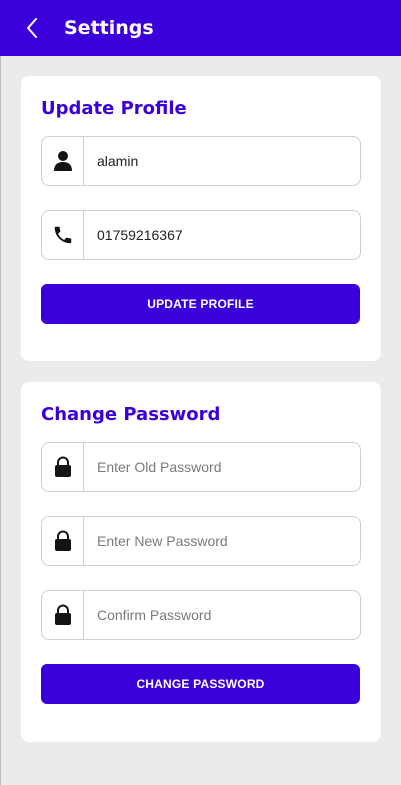 The width and height of the screenshot is (401, 785). Describe the element at coordinates (222, 235) in the screenshot. I see `phone-input` at that location.